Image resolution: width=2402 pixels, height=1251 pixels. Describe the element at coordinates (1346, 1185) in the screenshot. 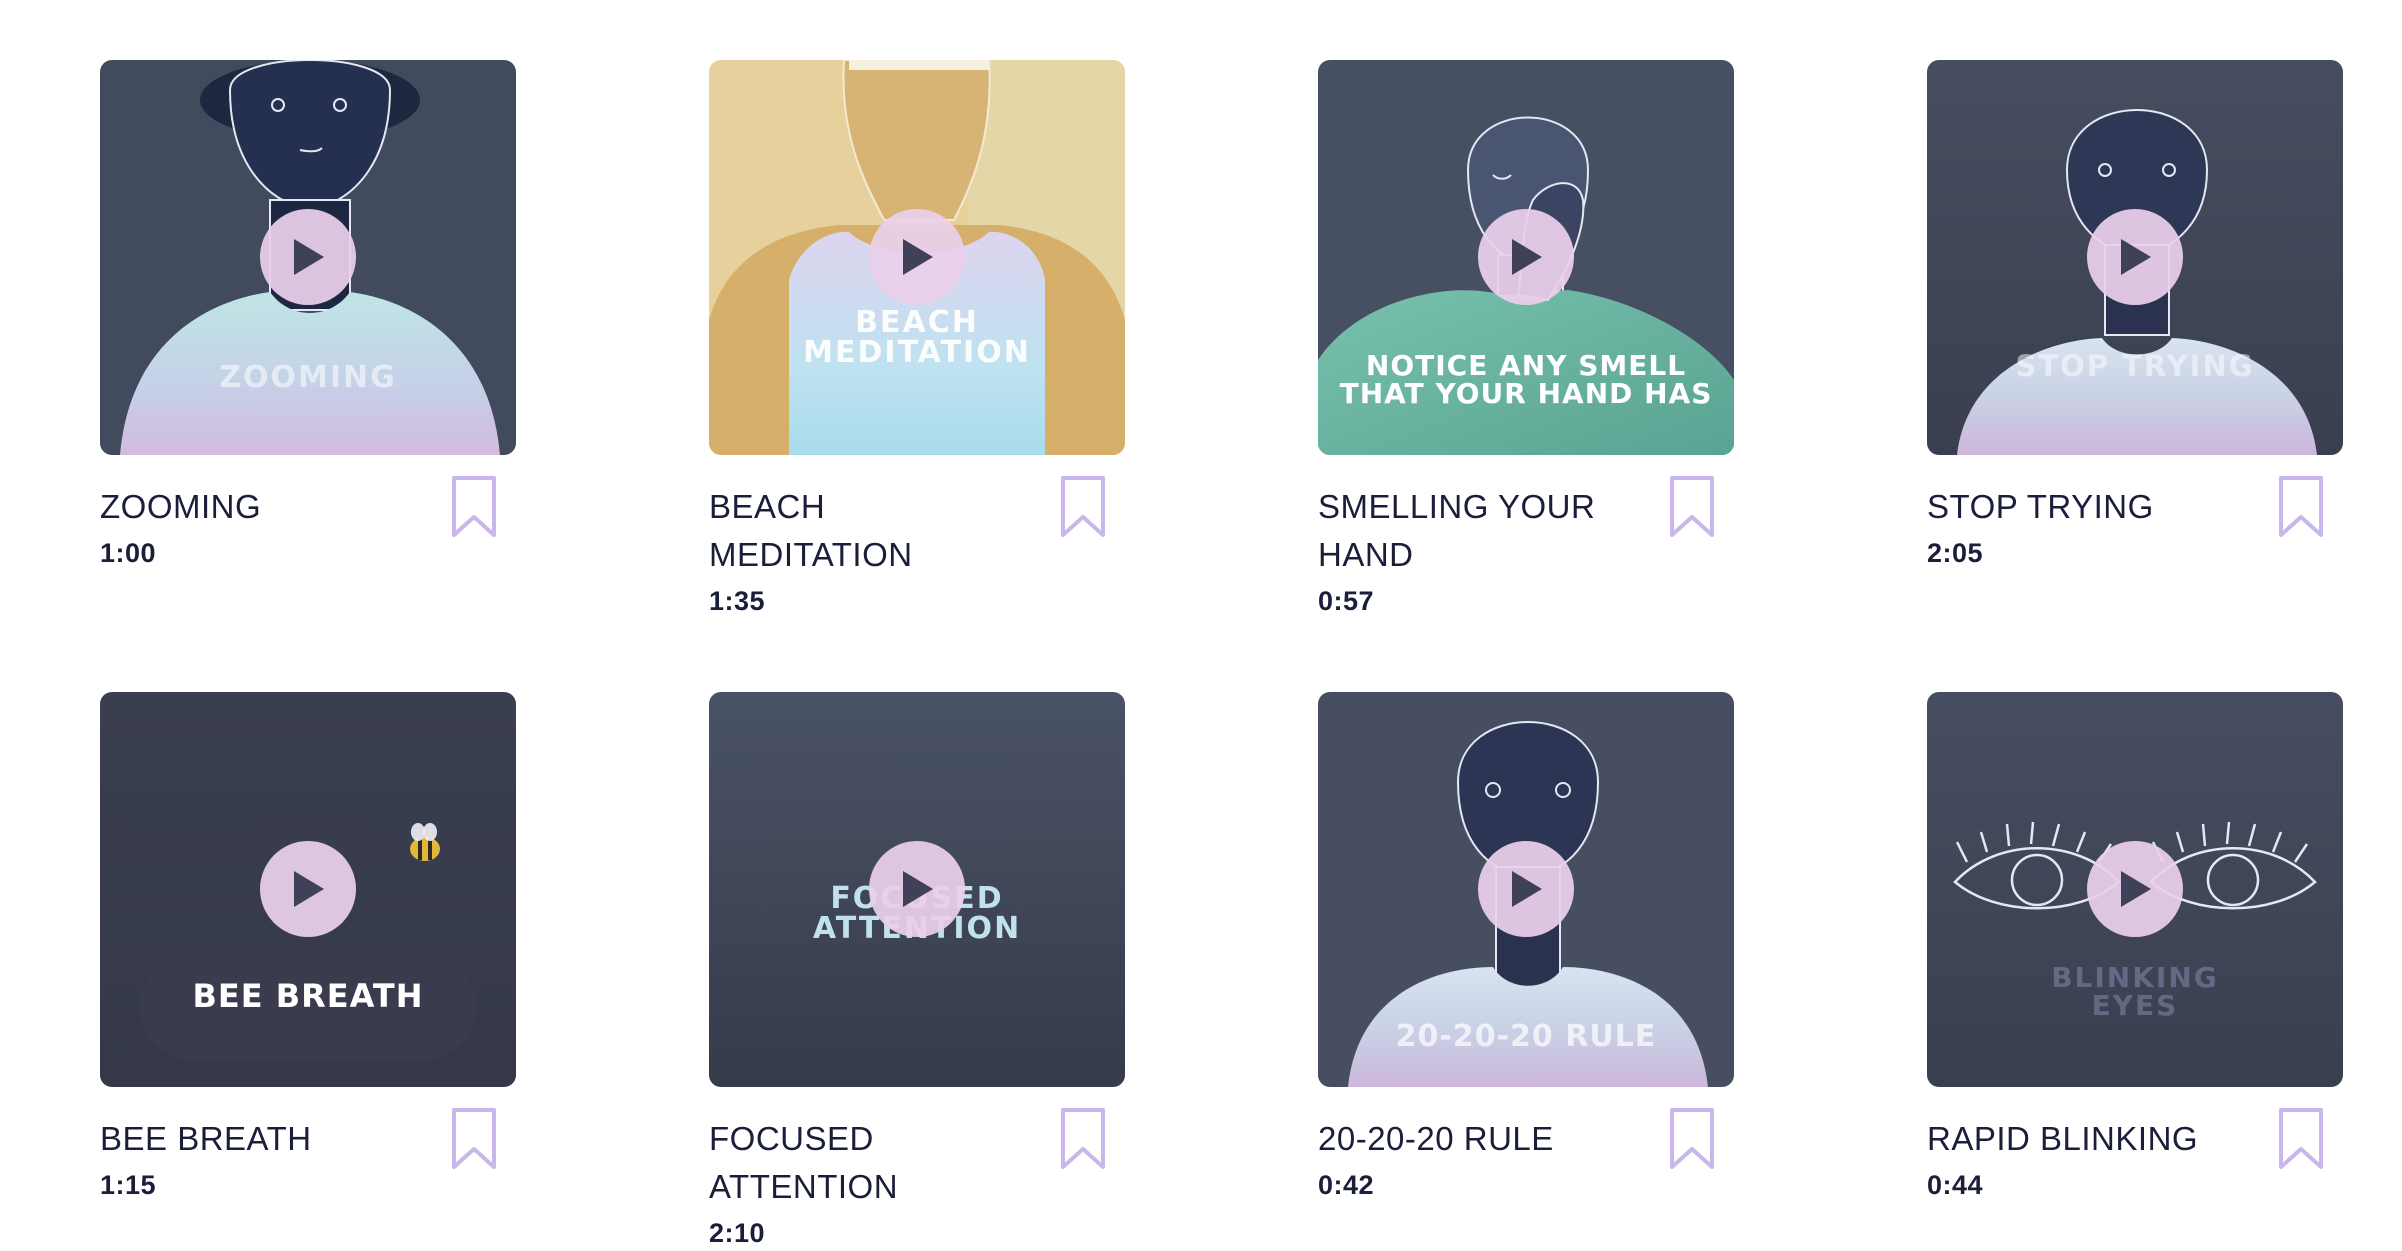

I see `video-duration: 0:42` at that location.